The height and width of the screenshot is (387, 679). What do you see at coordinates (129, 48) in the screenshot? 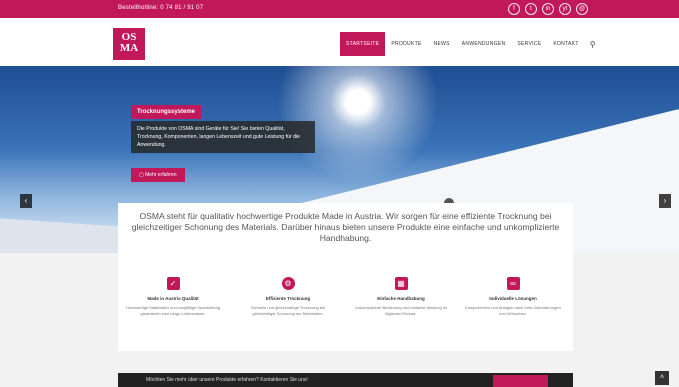
I see `logo-line-2: MA` at bounding box center [129, 48].